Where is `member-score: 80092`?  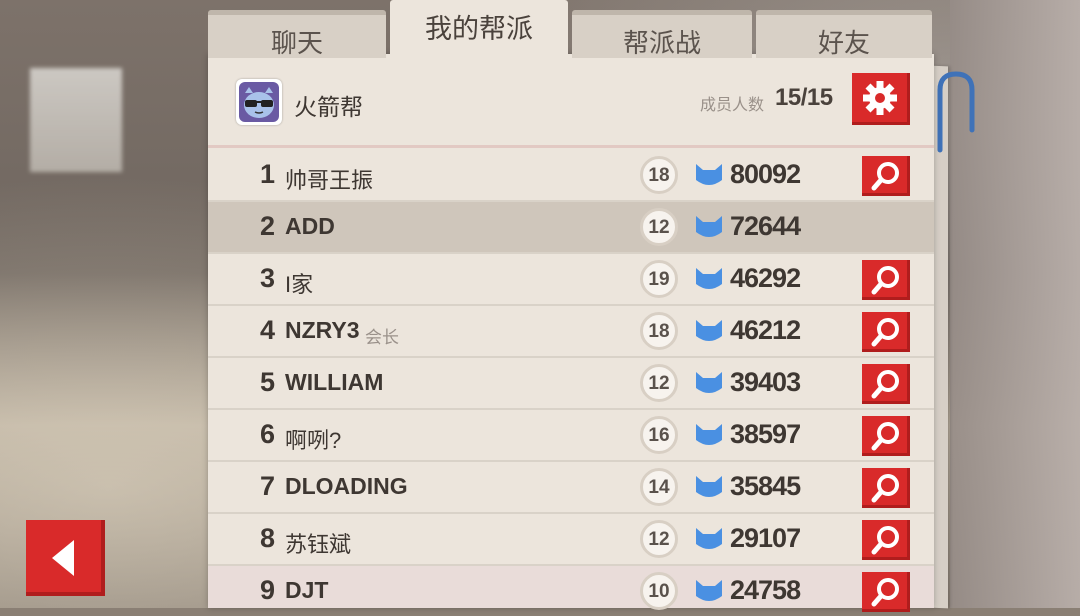
member-score: 80092 is located at coordinates (765, 174).